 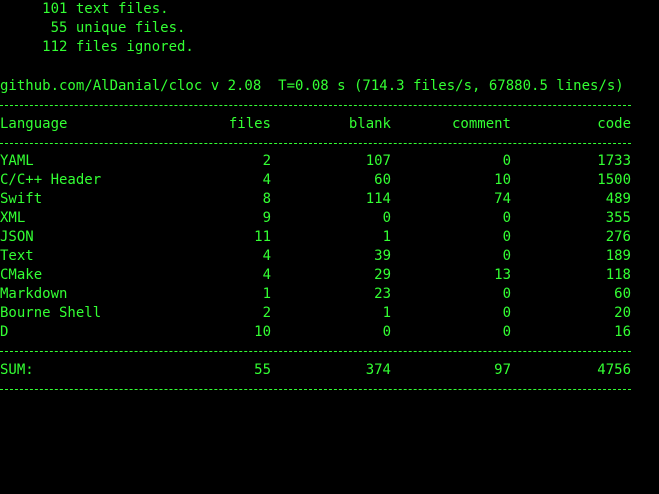 I want to click on sum-blank: 374, so click(x=378, y=370).